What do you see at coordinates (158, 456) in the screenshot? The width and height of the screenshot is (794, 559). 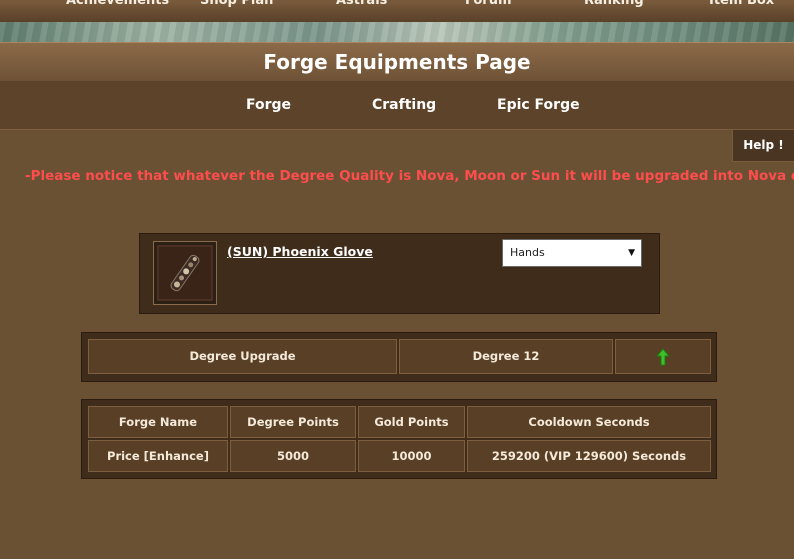 I see `cell-forge-name: Price [Enhance]` at bounding box center [158, 456].